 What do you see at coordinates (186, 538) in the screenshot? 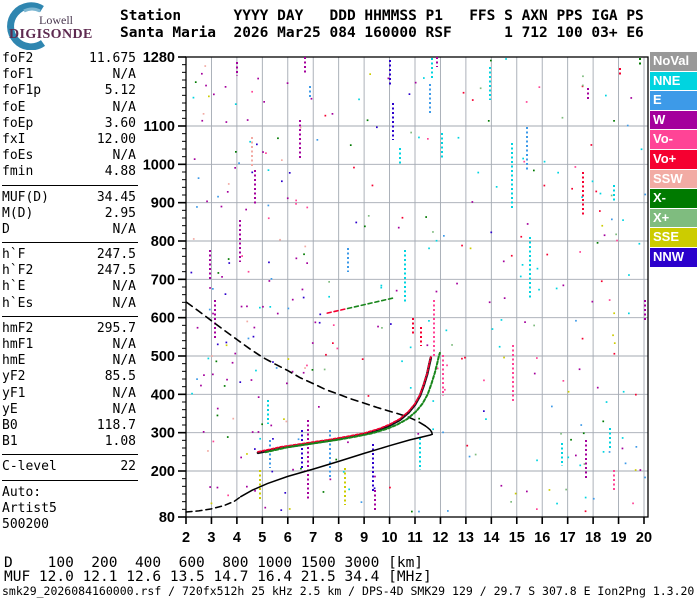
I see `x-axis-tick-label: 2` at bounding box center [186, 538].